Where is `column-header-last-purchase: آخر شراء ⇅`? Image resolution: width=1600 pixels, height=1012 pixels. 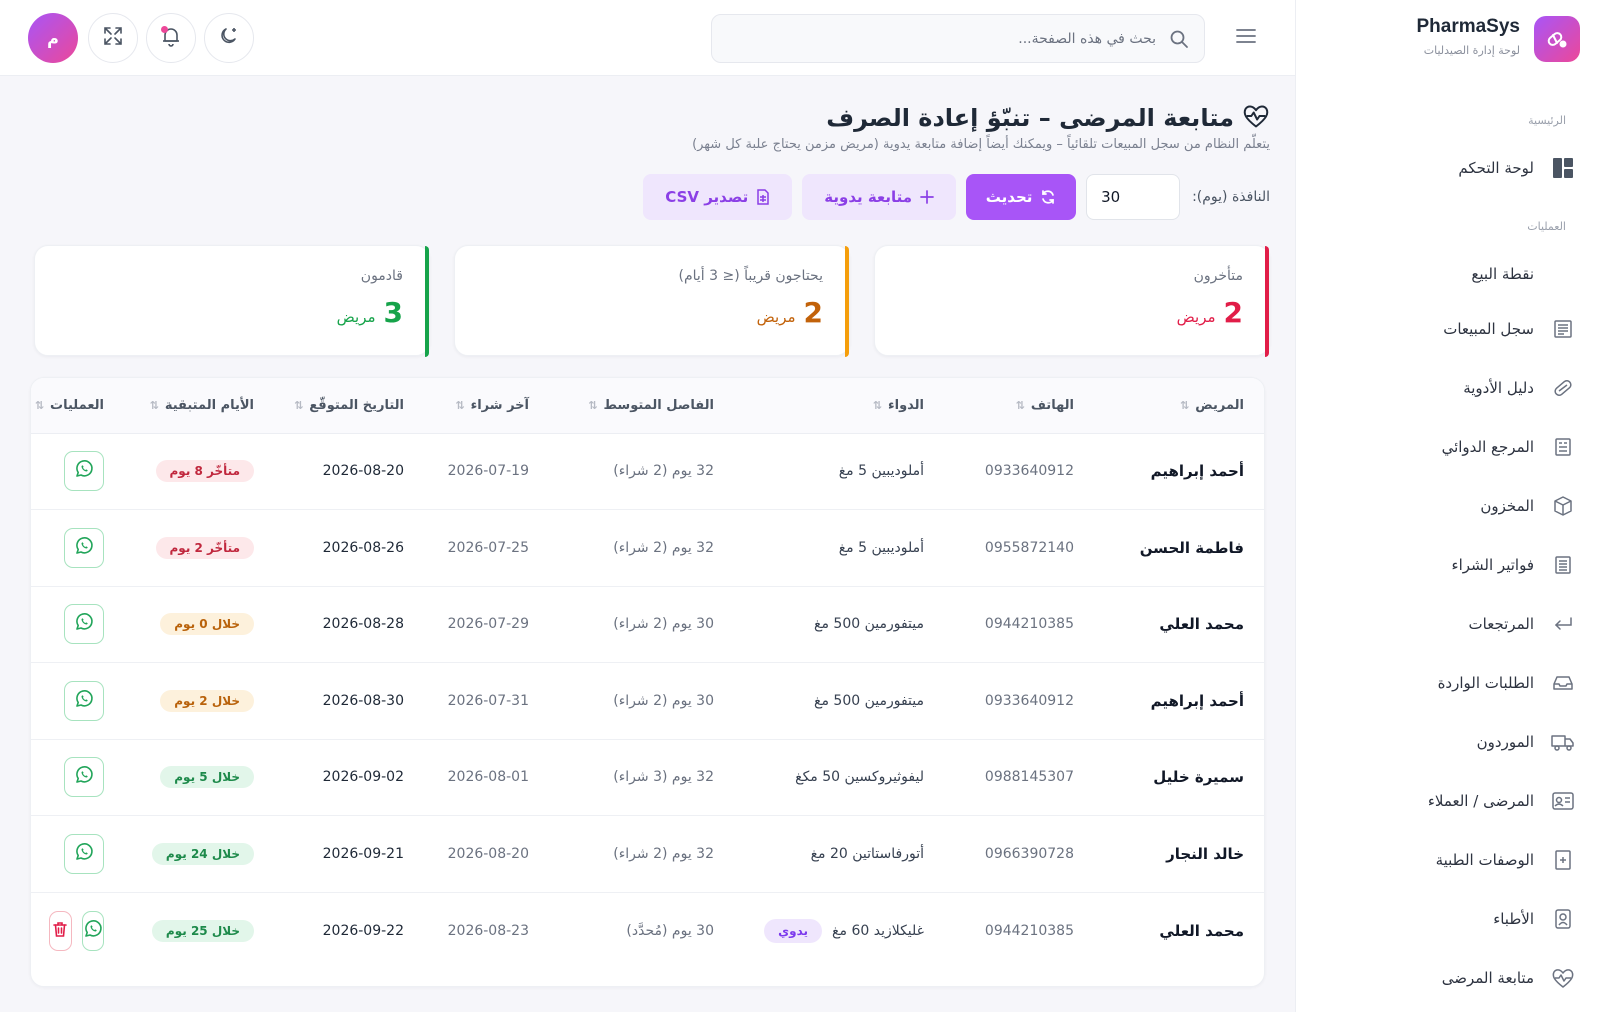
column-header-last-purchase: آخر شراء ⇅ is located at coordinates (486, 406).